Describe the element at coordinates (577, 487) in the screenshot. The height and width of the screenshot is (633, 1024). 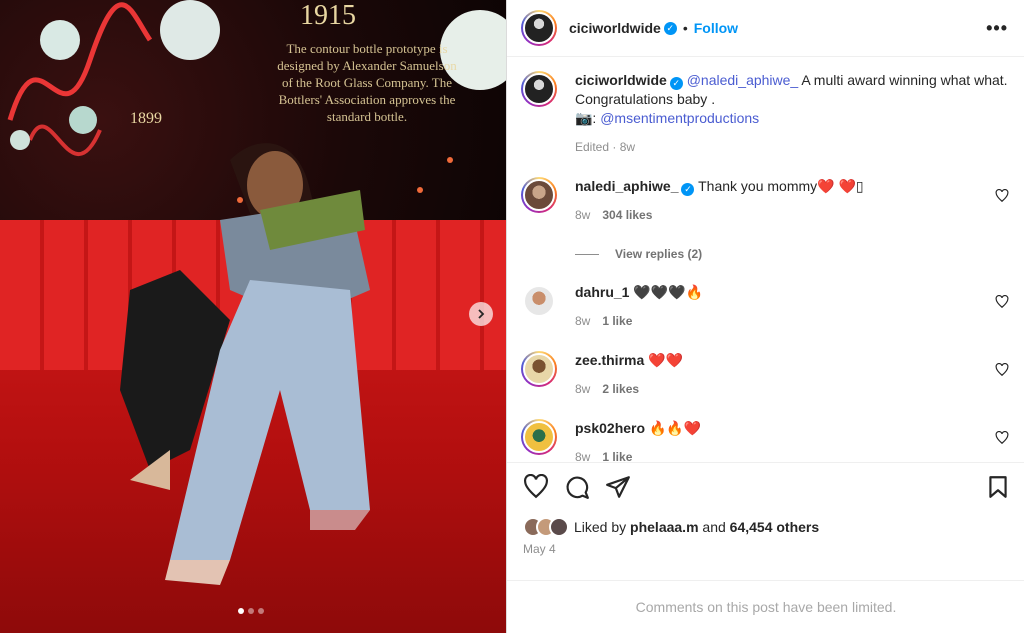
I see `comment-icon` at that location.